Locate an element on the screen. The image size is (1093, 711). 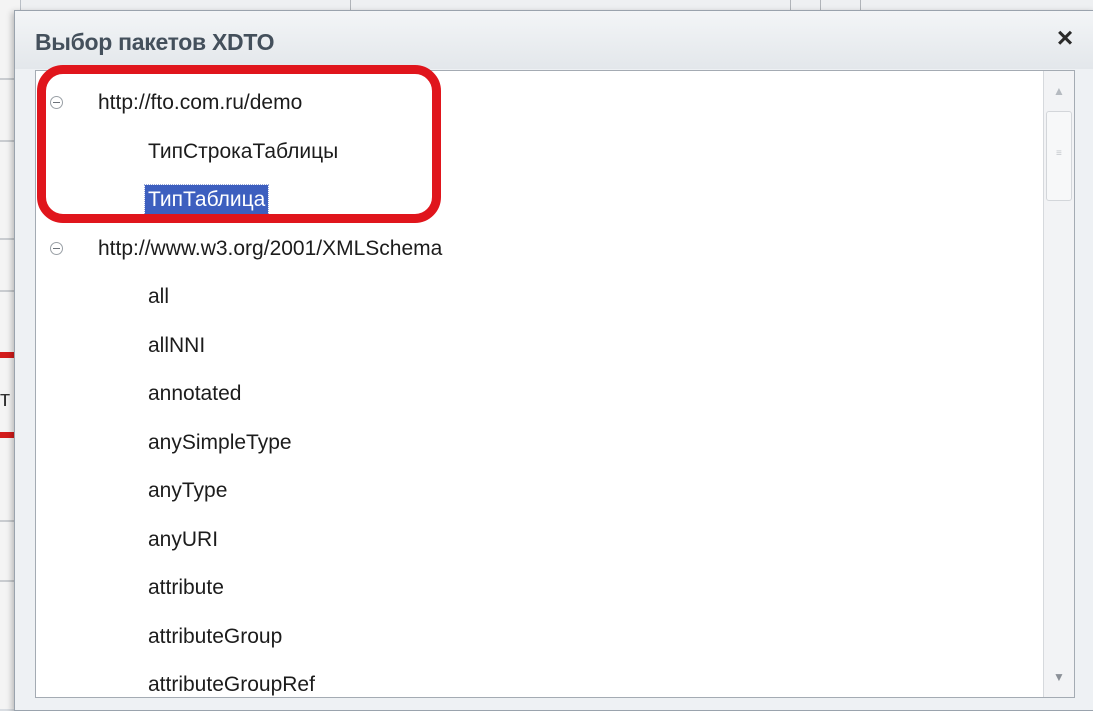
scroll-up-arrow-icon: ▲ is located at coordinates (1059, 91).